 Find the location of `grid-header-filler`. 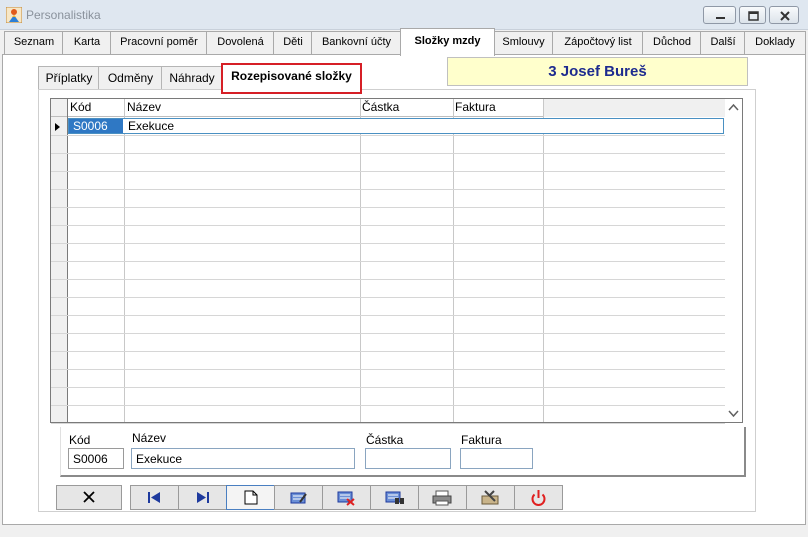

grid-header-filler is located at coordinates (634, 108).